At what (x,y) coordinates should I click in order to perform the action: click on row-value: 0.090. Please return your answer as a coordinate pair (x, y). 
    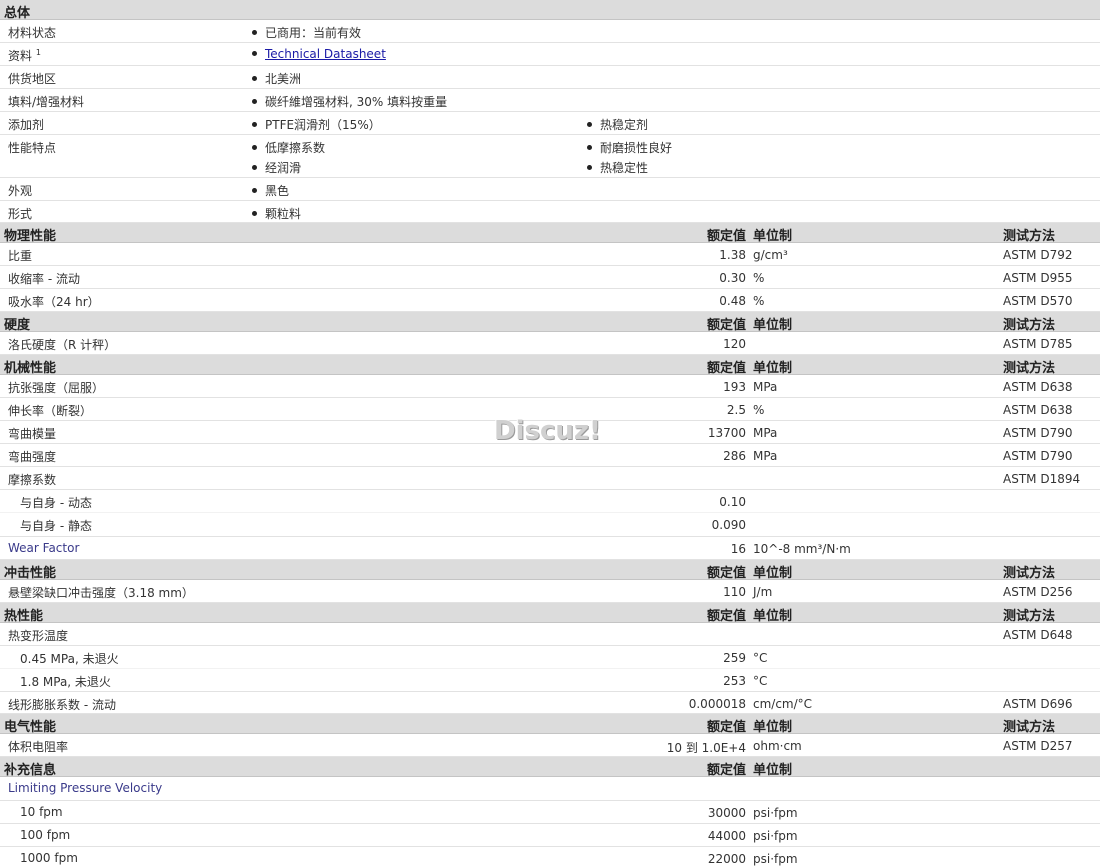
    Looking at the image, I should click on (728, 525).